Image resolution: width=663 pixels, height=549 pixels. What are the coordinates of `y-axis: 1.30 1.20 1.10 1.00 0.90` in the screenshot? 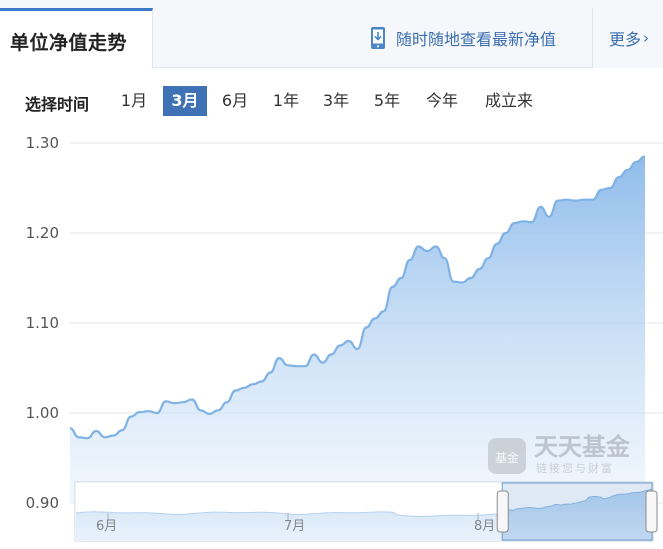 It's located at (42, 323).